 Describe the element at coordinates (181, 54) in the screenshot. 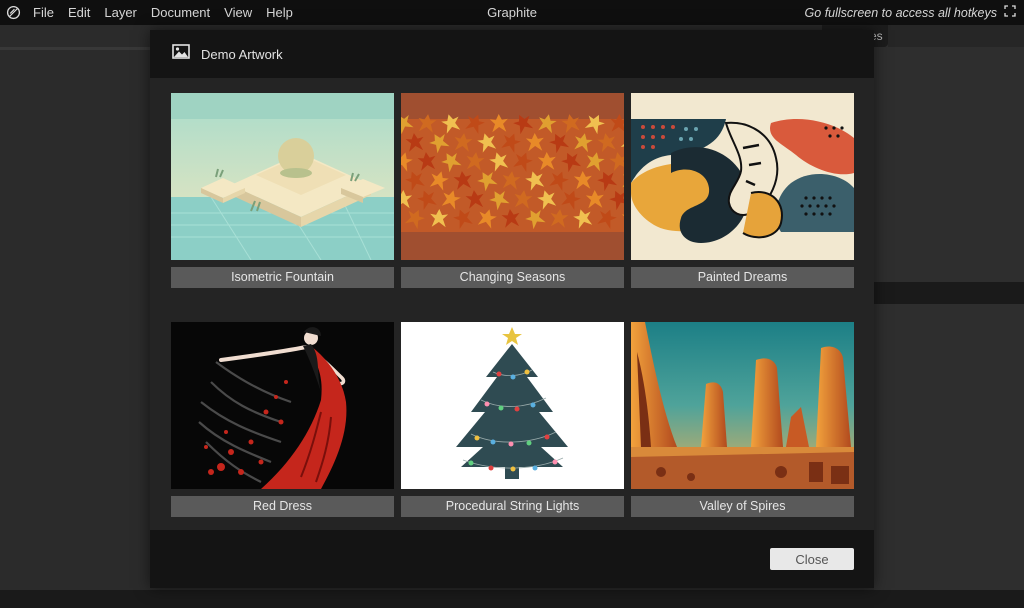

I see `image-icon` at that location.